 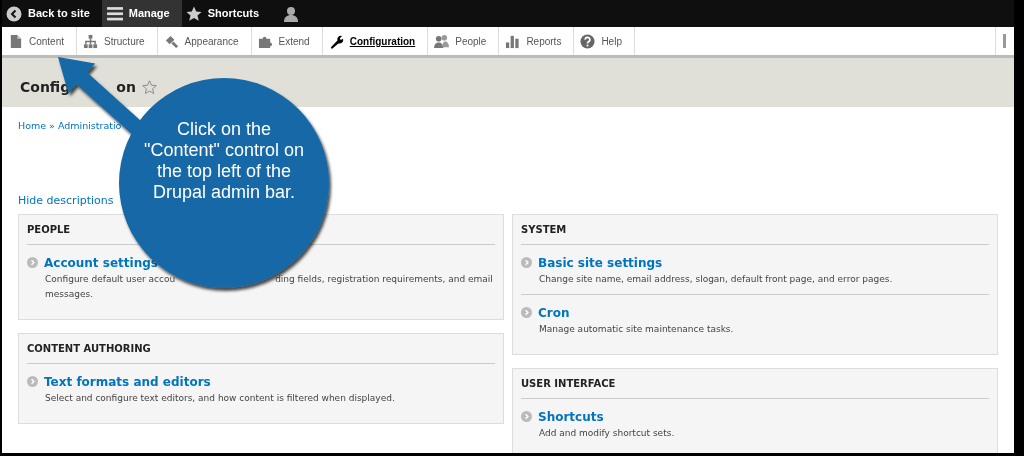 I want to click on item-description: Change site name, email address, slogan, default front page, and error pages., so click(x=716, y=279).